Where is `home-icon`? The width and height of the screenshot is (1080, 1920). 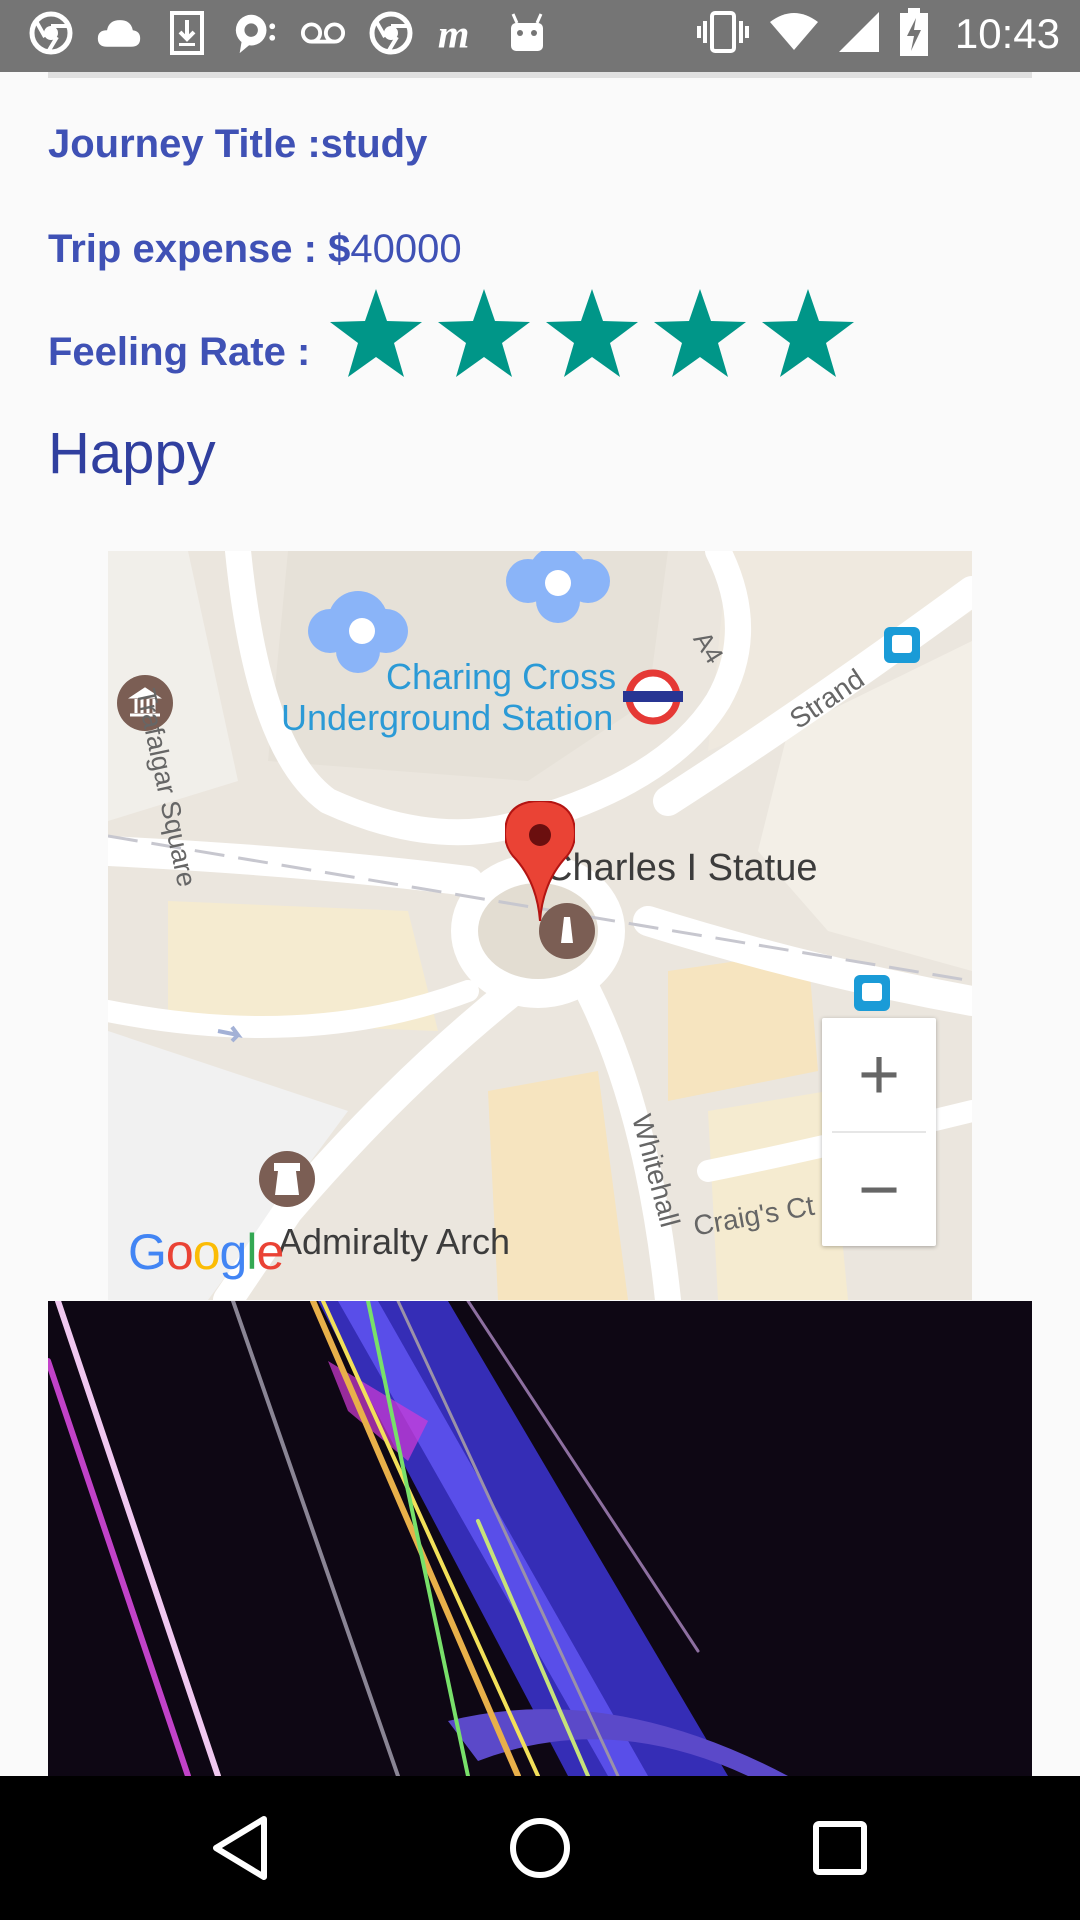 home-icon is located at coordinates (540, 1848).